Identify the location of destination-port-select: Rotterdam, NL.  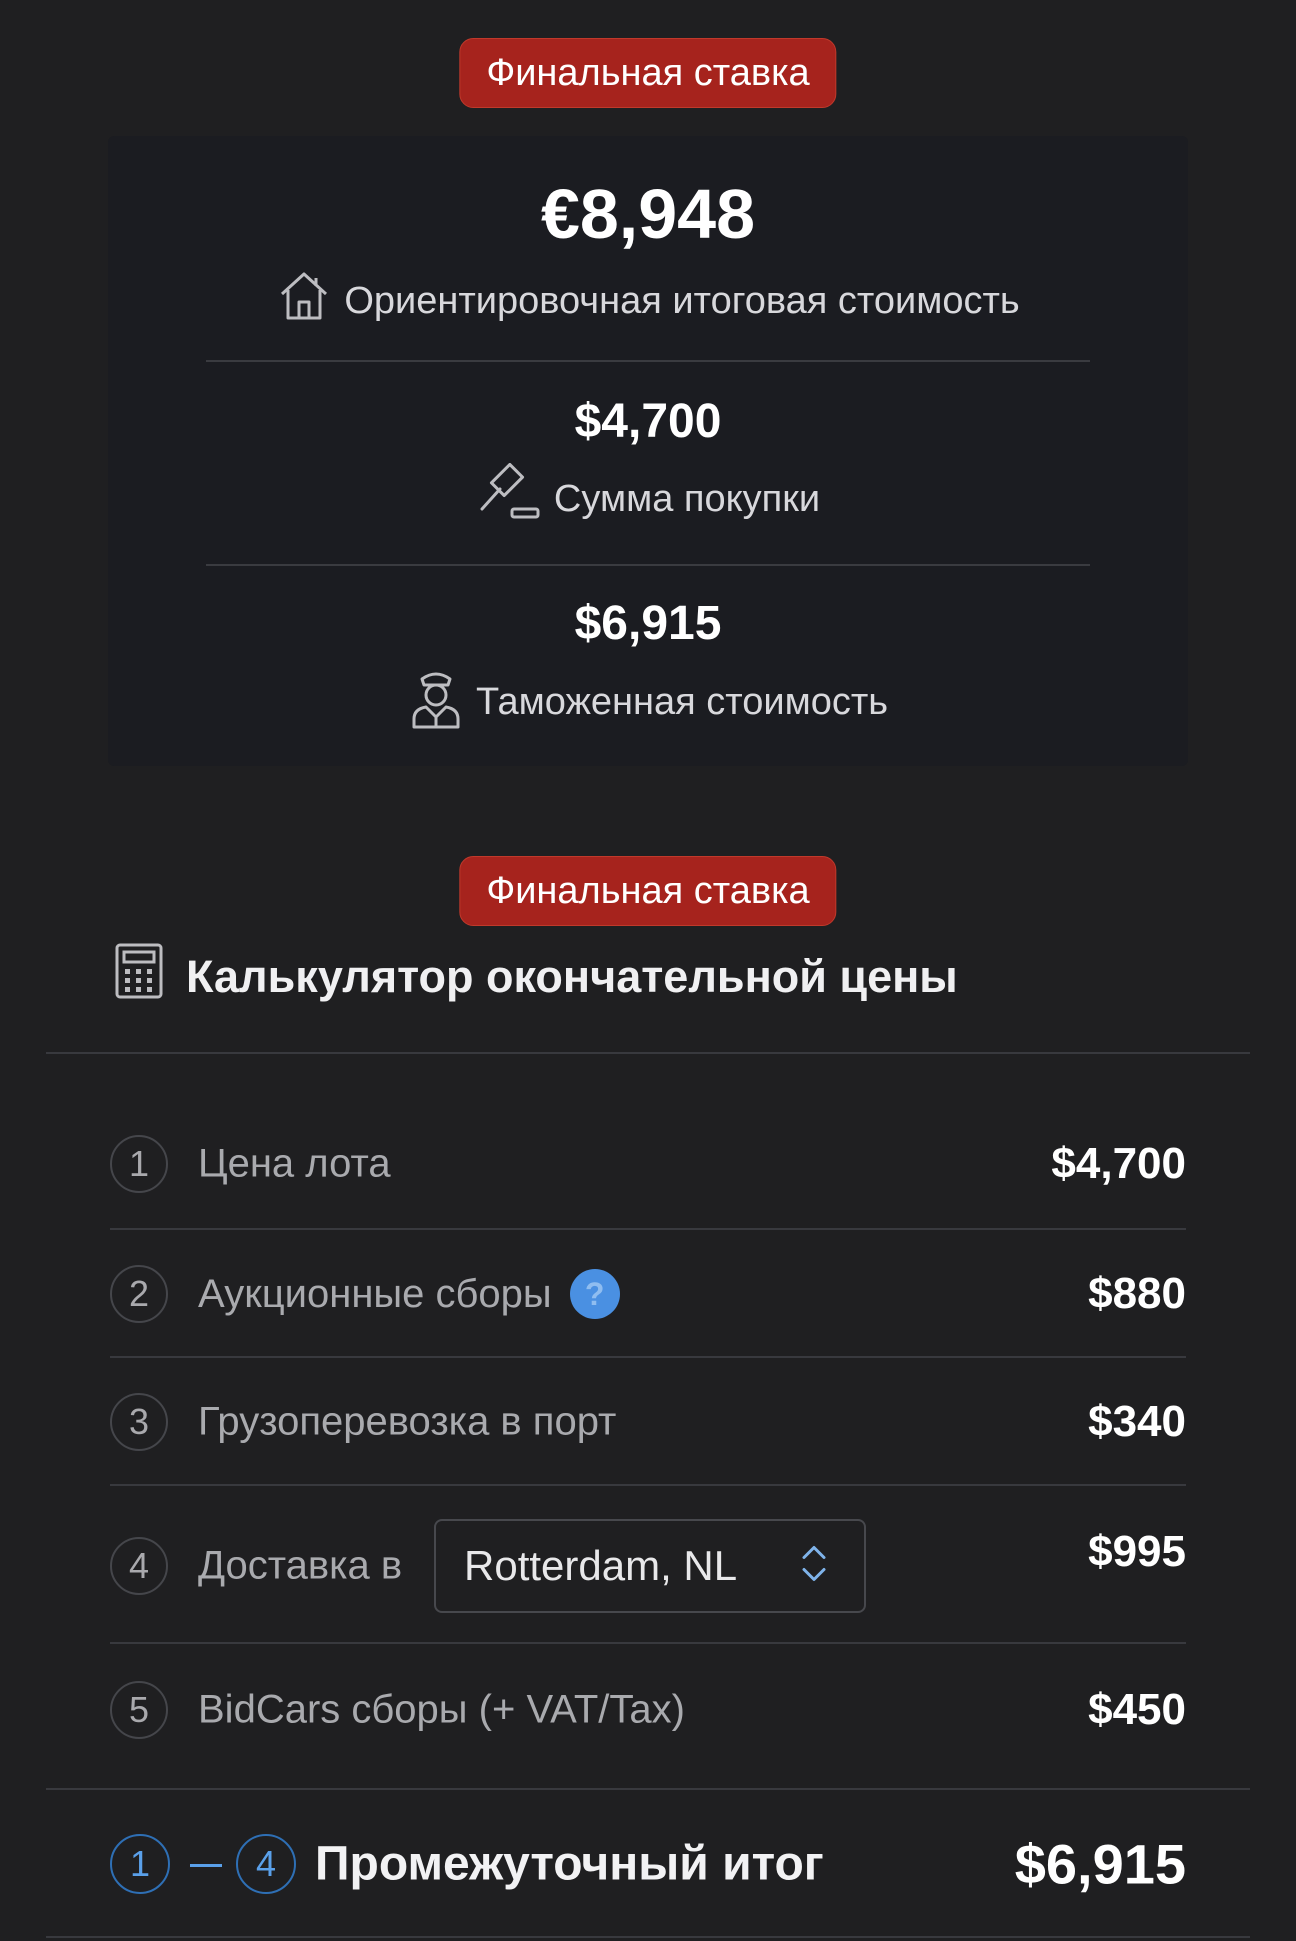
(650, 1566).